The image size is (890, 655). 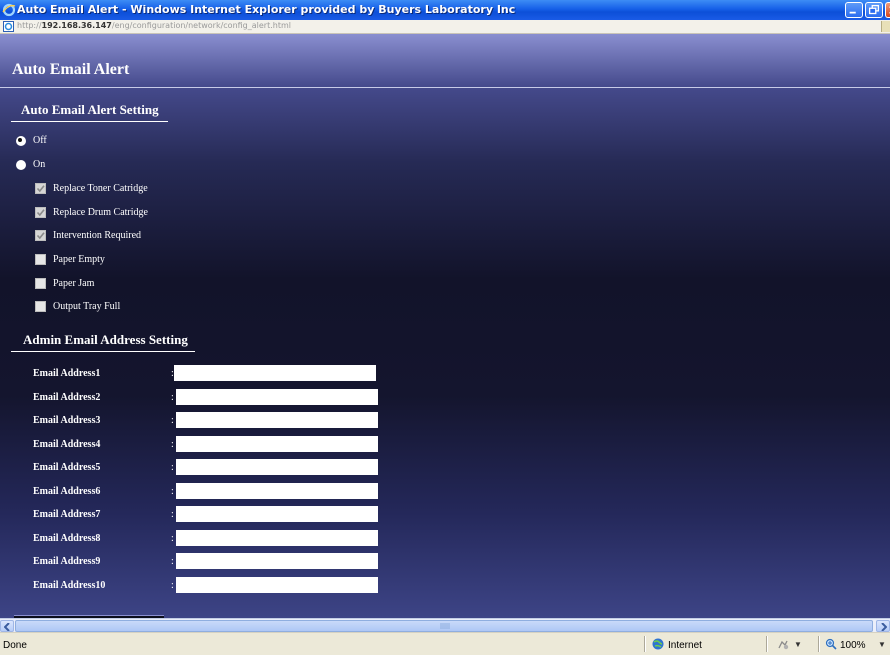 What do you see at coordinates (8, 26) in the screenshot?
I see `page-icon` at bounding box center [8, 26].